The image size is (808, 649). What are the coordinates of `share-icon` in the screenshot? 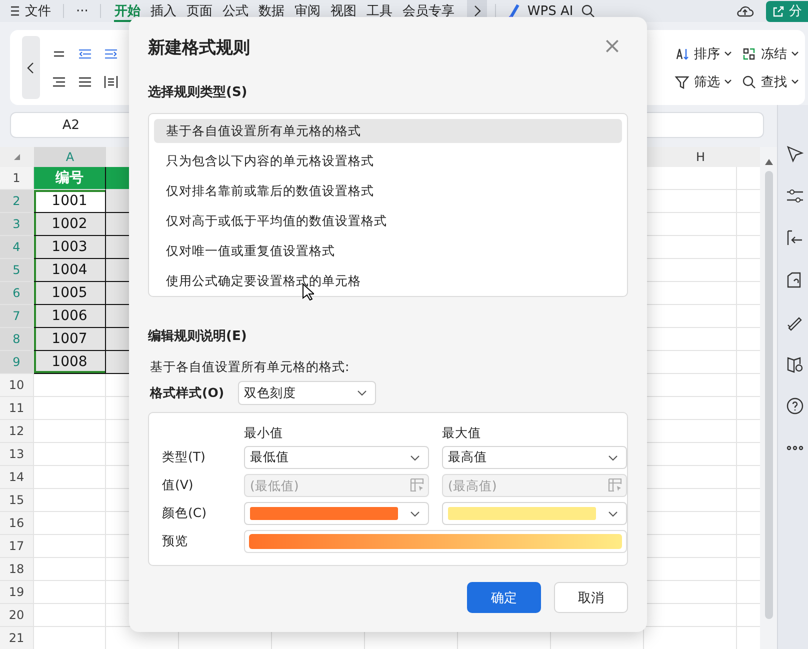 It's located at (778, 11).